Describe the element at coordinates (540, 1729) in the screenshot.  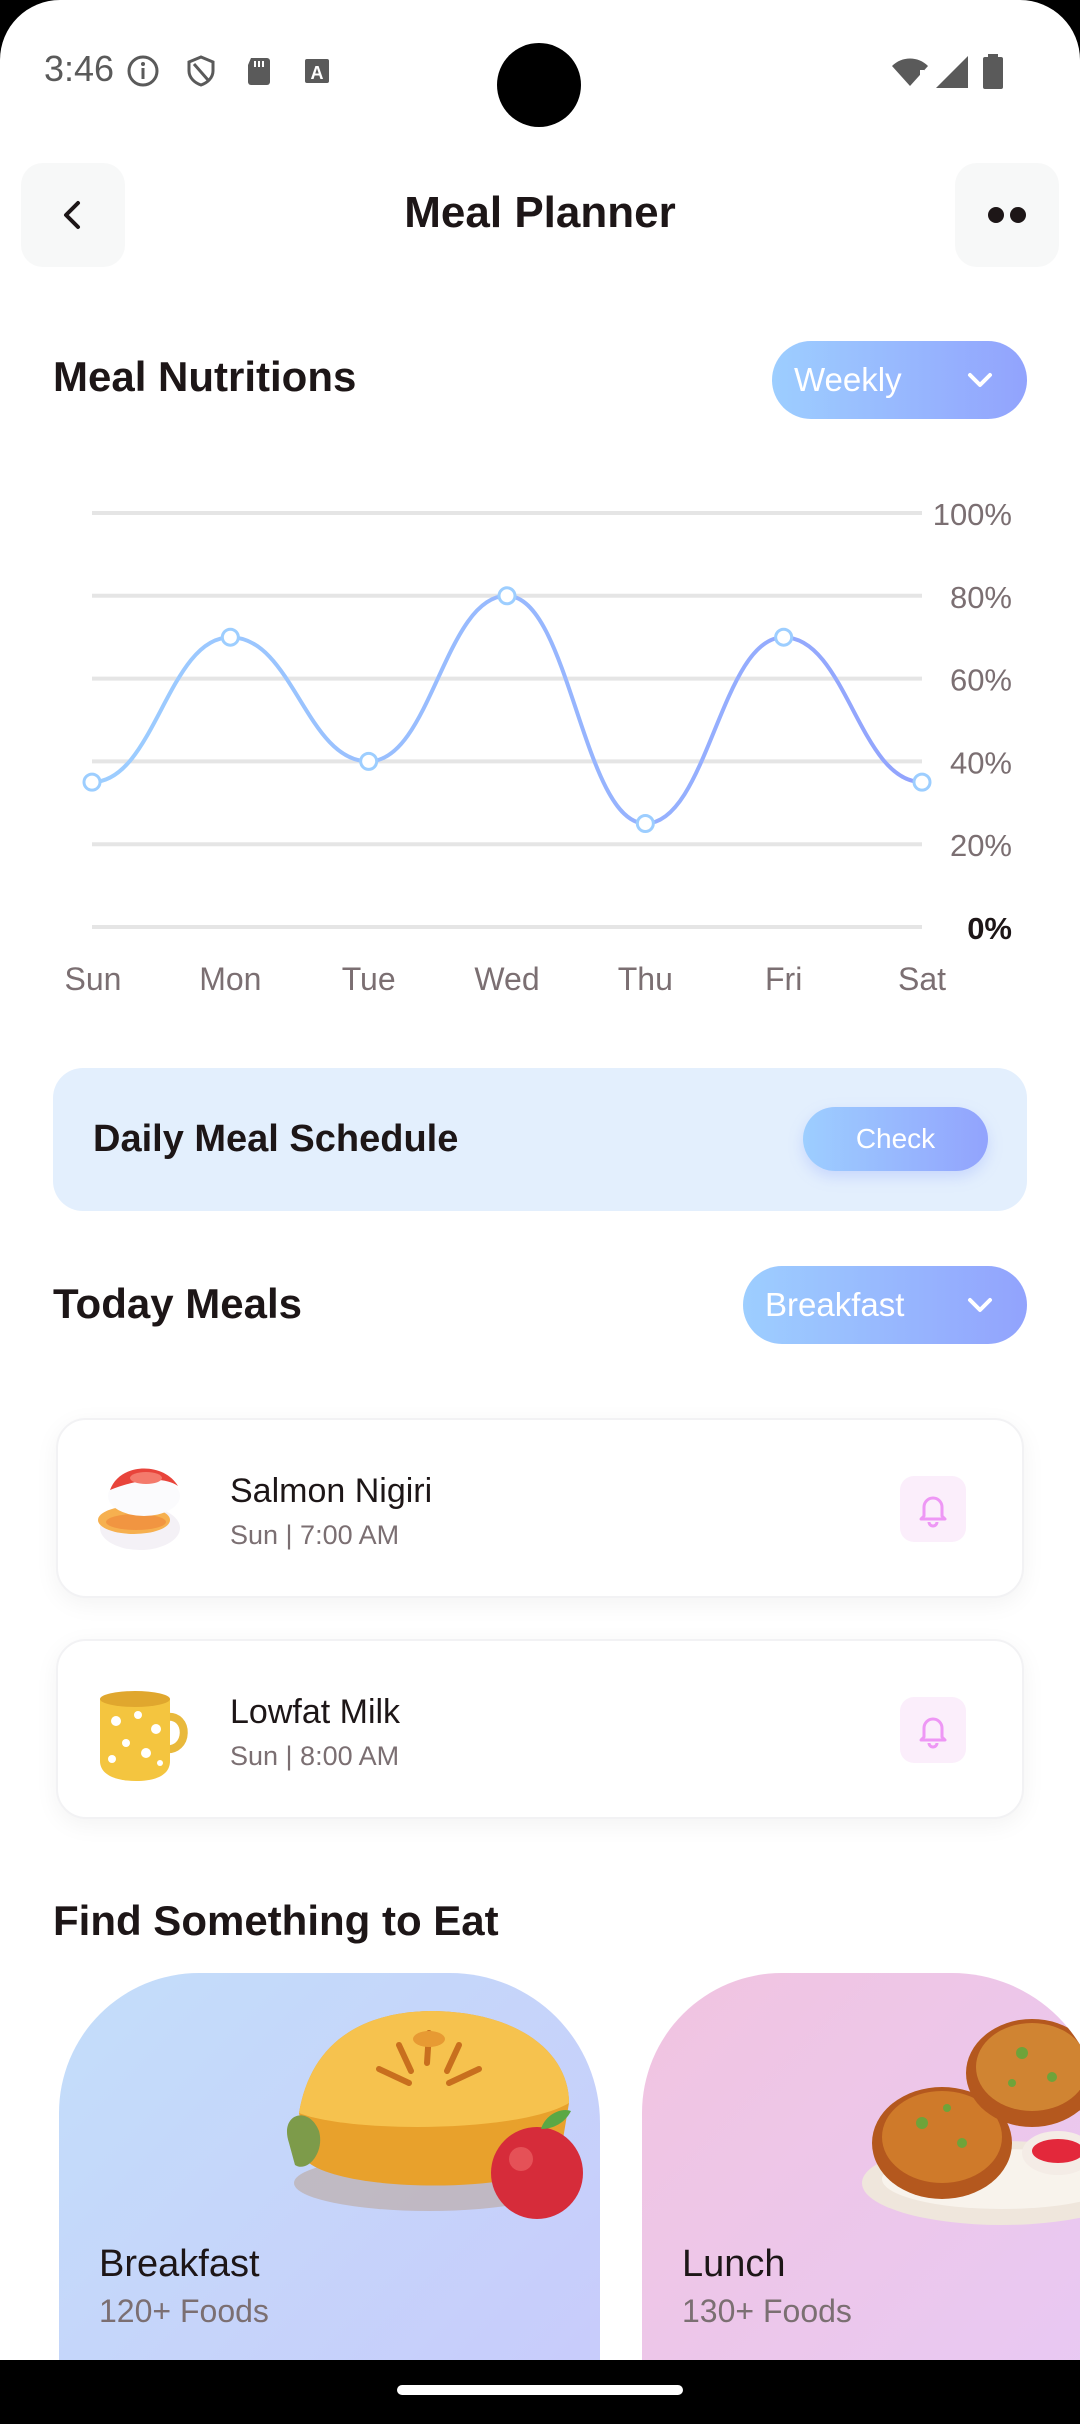
I see `meal-item-lowfat-milk: Lowfat Milk Sun | 8:00 AM` at that location.